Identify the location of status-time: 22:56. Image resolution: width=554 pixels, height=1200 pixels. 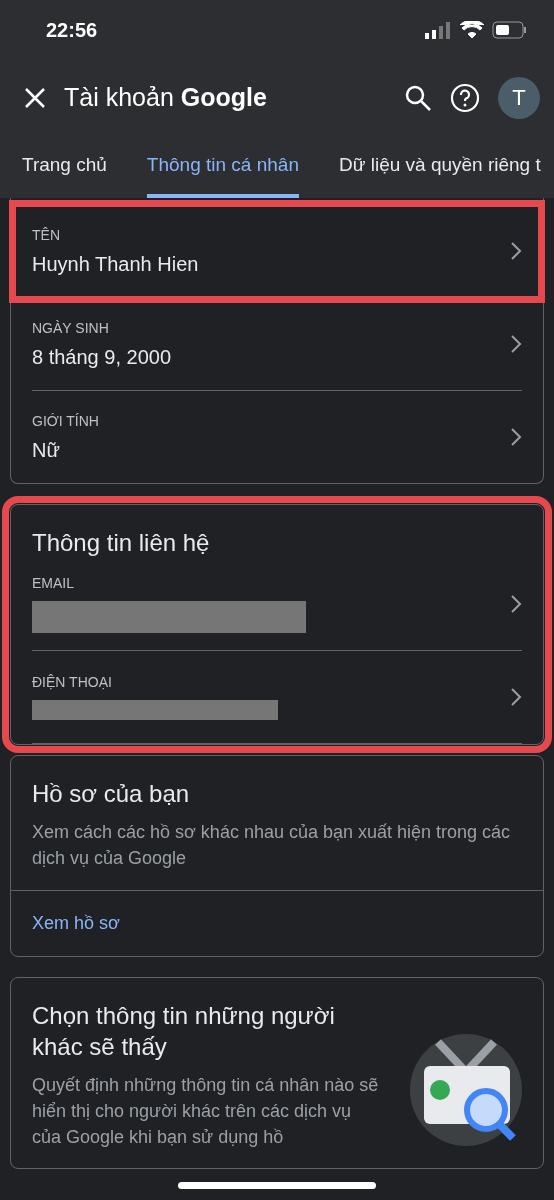
(72, 30).